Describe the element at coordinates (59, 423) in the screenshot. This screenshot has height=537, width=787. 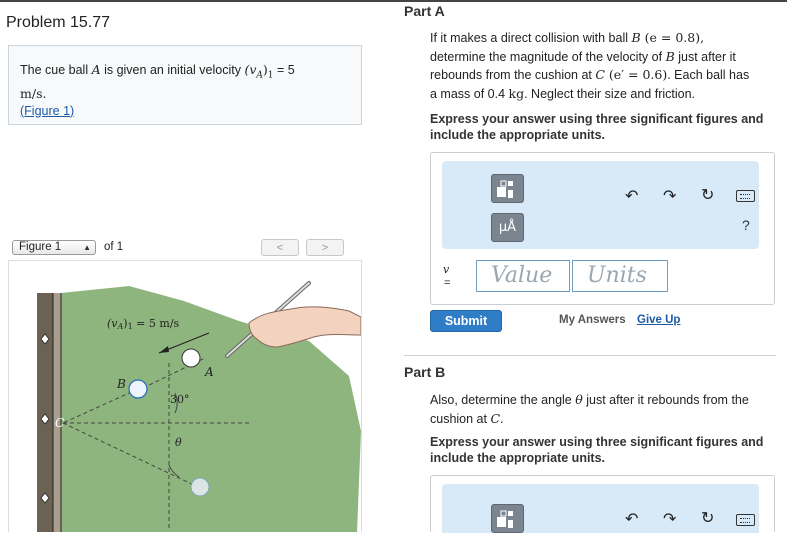
I see `point-c-label: C` at that location.